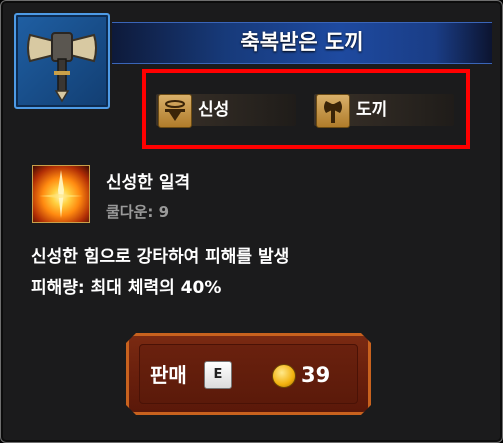 This screenshot has width=503, height=443. Describe the element at coordinates (284, 376) in the screenshot. I see `gold-coin-icon` at that location.